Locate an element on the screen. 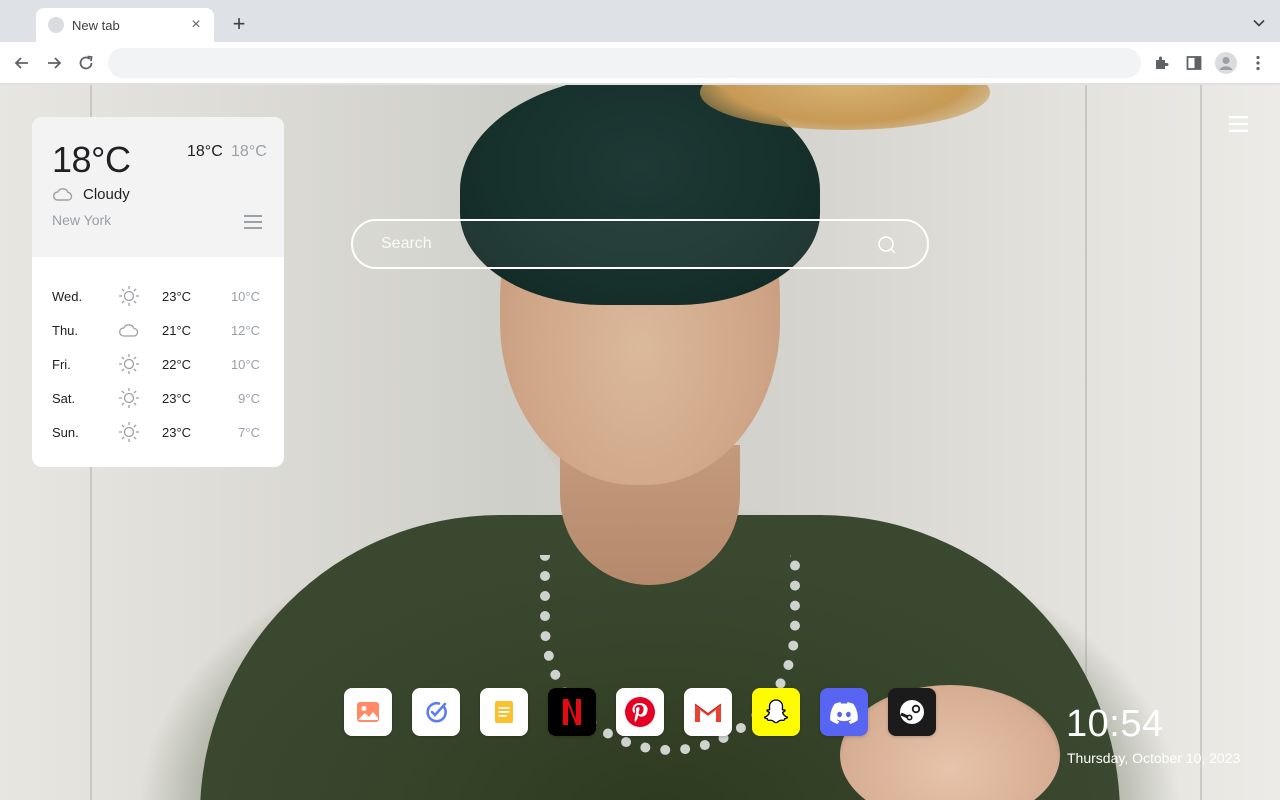 The height and width of the screenshot is (800, 1280). note-icon is located at coordinates (504, 712).